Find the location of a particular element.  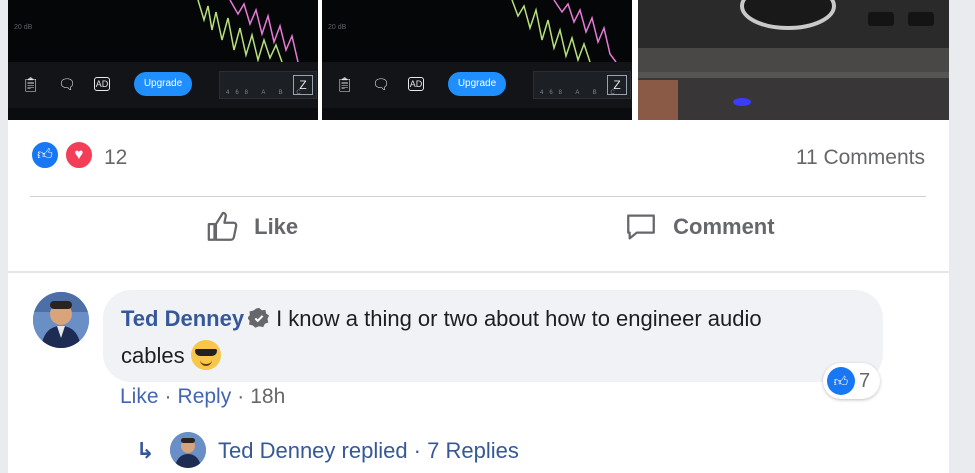

comments-count-link: 11 Comments is located at coordinates (860, 158).